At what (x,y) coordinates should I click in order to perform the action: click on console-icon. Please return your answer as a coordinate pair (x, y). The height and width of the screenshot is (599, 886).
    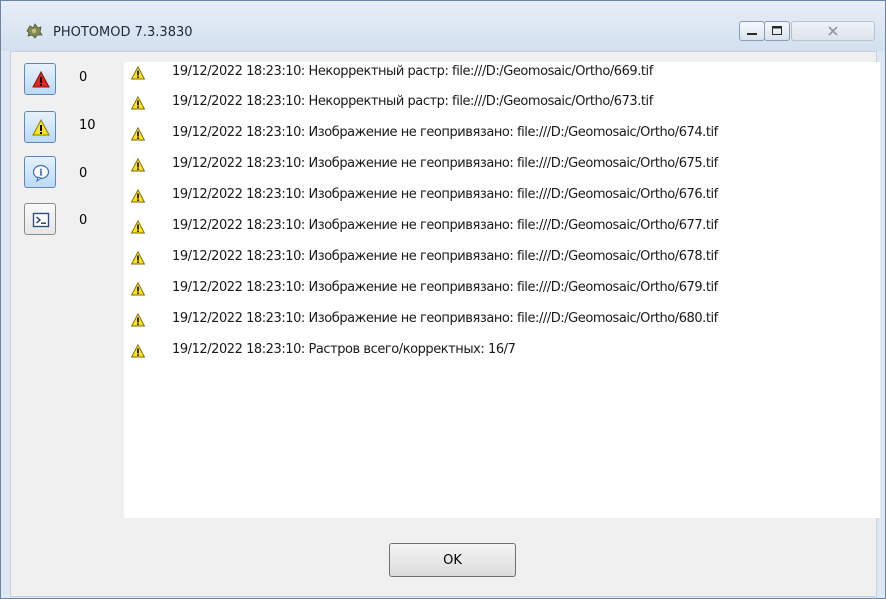
    Looking at the image, I should click on (41, 220).